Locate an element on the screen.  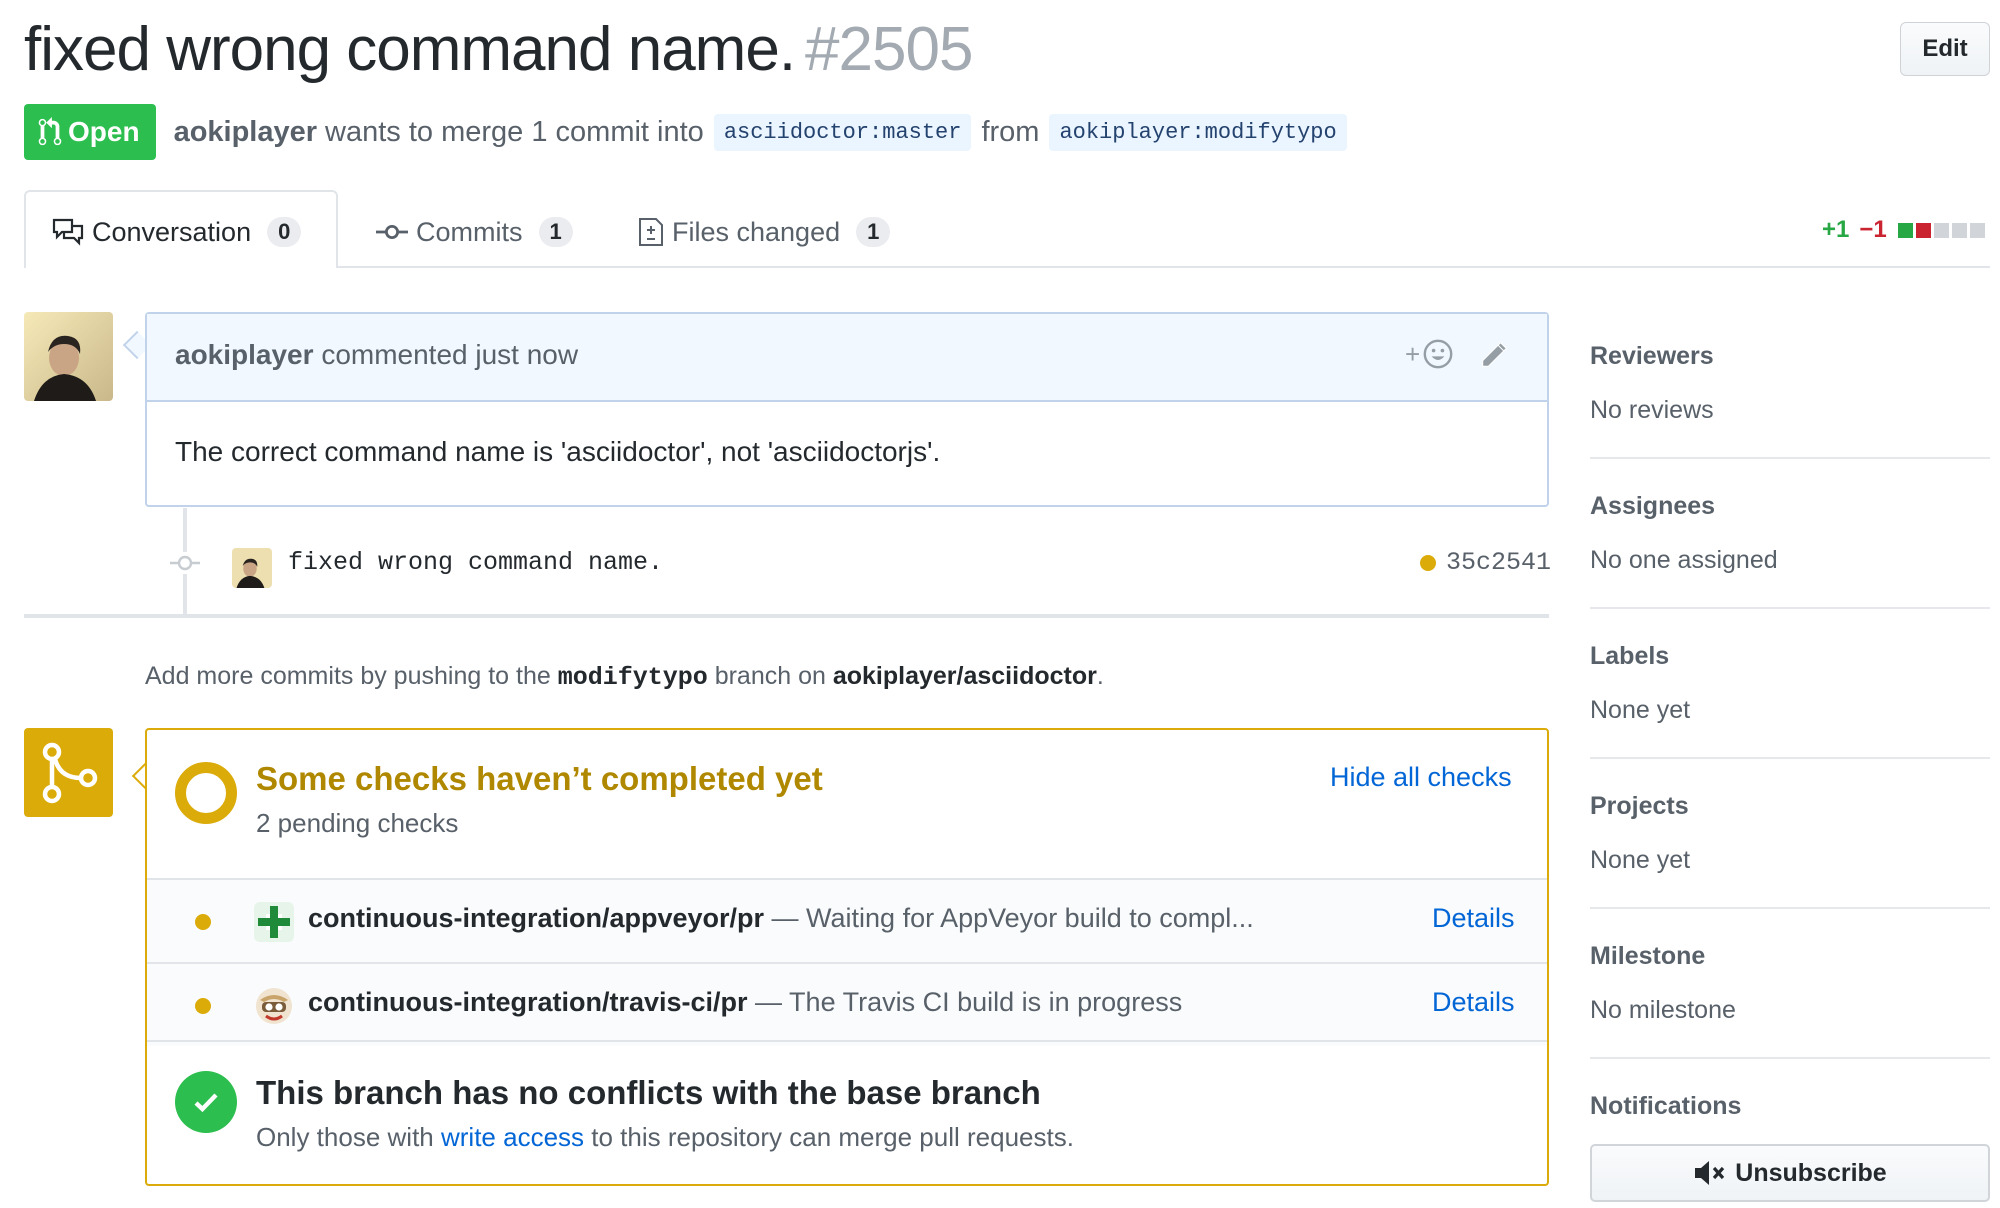
add-reaction-button: + is located at coordinates (1429, 354).